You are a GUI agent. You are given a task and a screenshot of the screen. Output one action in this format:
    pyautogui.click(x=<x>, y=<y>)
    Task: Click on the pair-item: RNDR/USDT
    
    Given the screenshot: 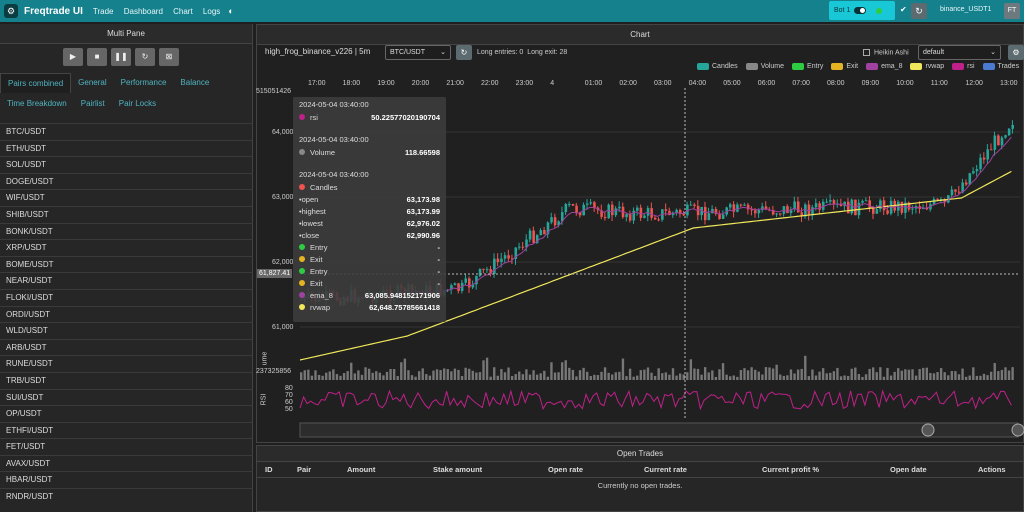 What is the action you would take?
    pyautogui.click(x=126, y=496)
    